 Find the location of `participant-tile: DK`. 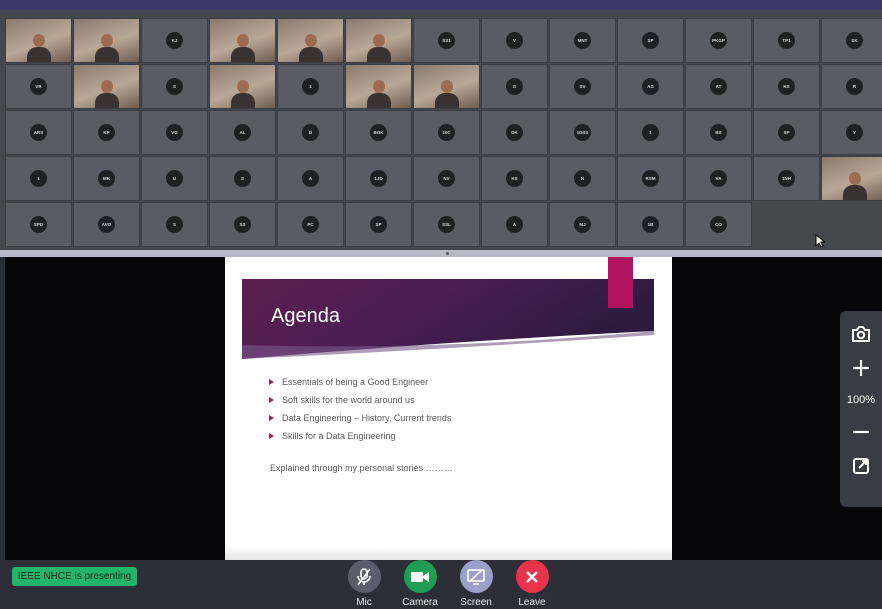

participant-tile: DK is located at coordinates (514, 132).